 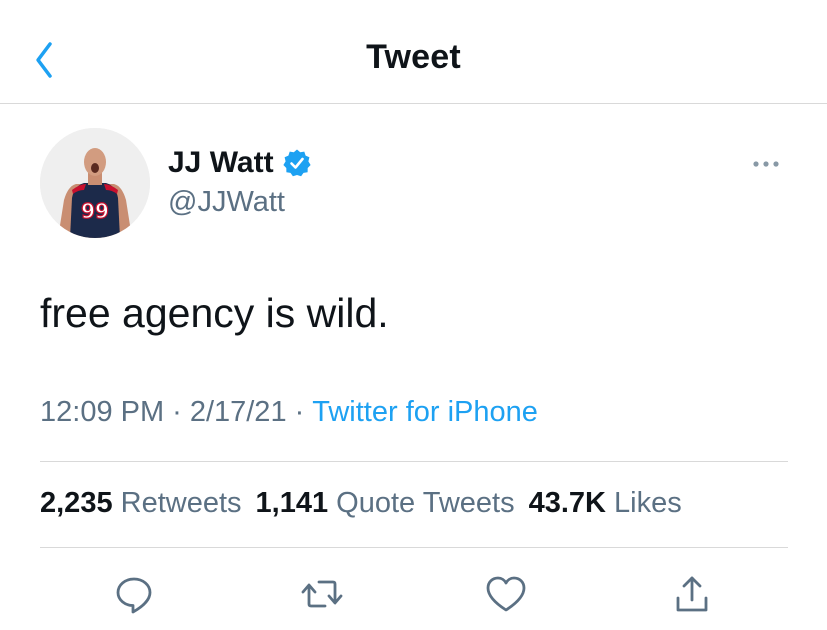 I want to click on svg-text: 99, so click(x=95, y=211).